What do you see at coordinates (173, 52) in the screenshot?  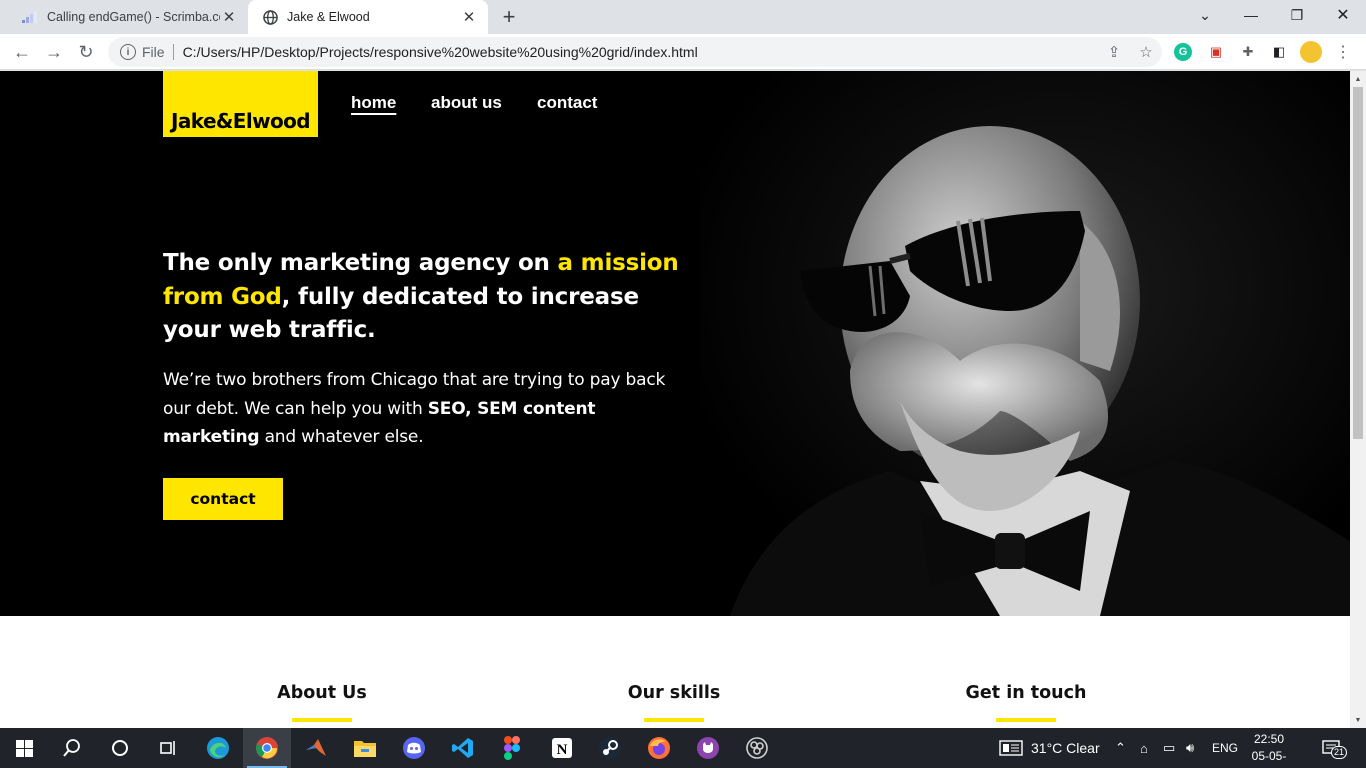 I see `address-divider` at bounding box center [173, 52].